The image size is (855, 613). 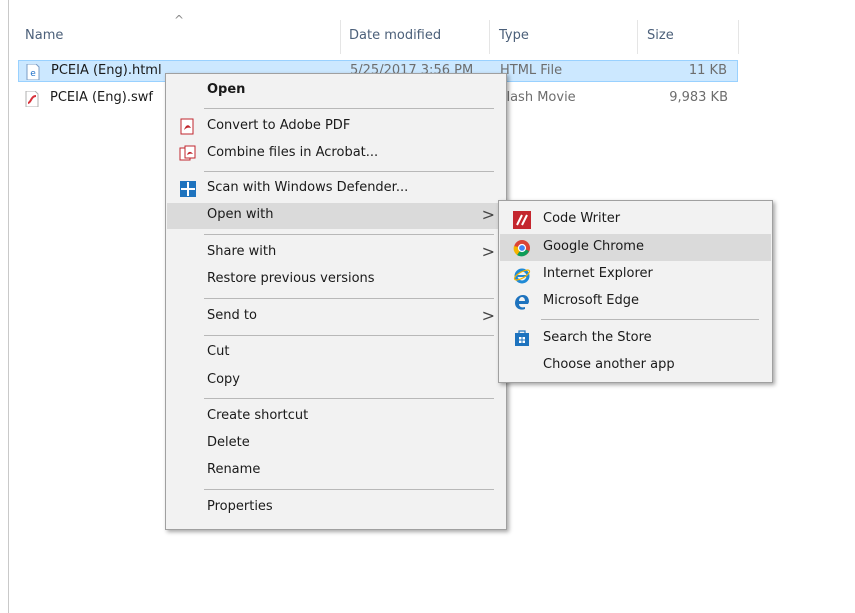 I want to click on html-file-icon: e, so click(x=33, y=72).